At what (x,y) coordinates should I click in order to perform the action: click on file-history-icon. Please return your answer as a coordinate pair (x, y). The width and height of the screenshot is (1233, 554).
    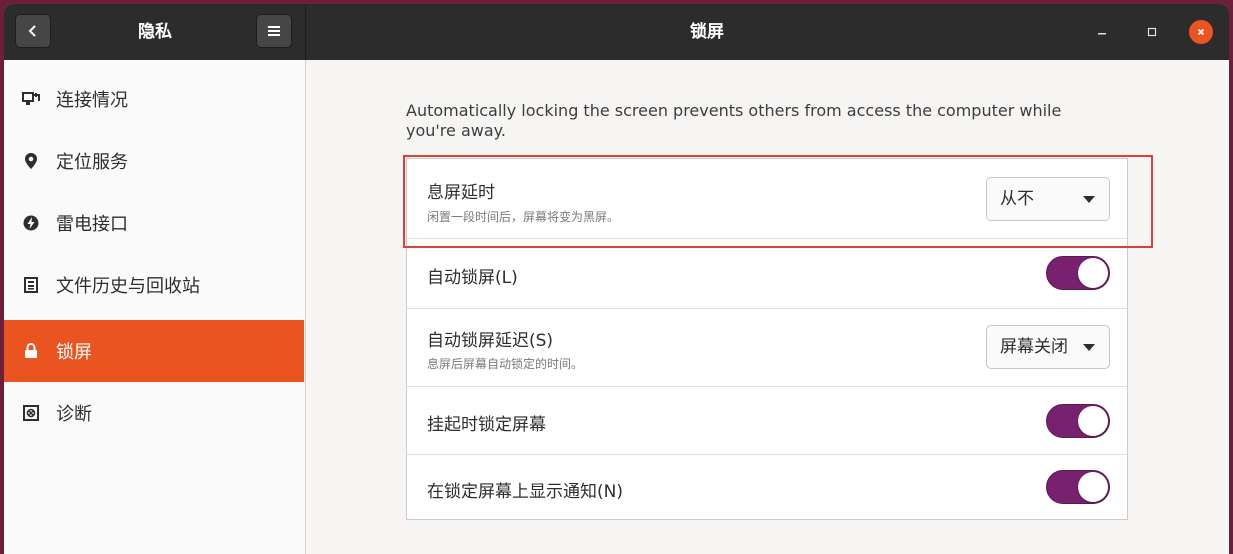
    Looking at the image, I should click on (31, 285).